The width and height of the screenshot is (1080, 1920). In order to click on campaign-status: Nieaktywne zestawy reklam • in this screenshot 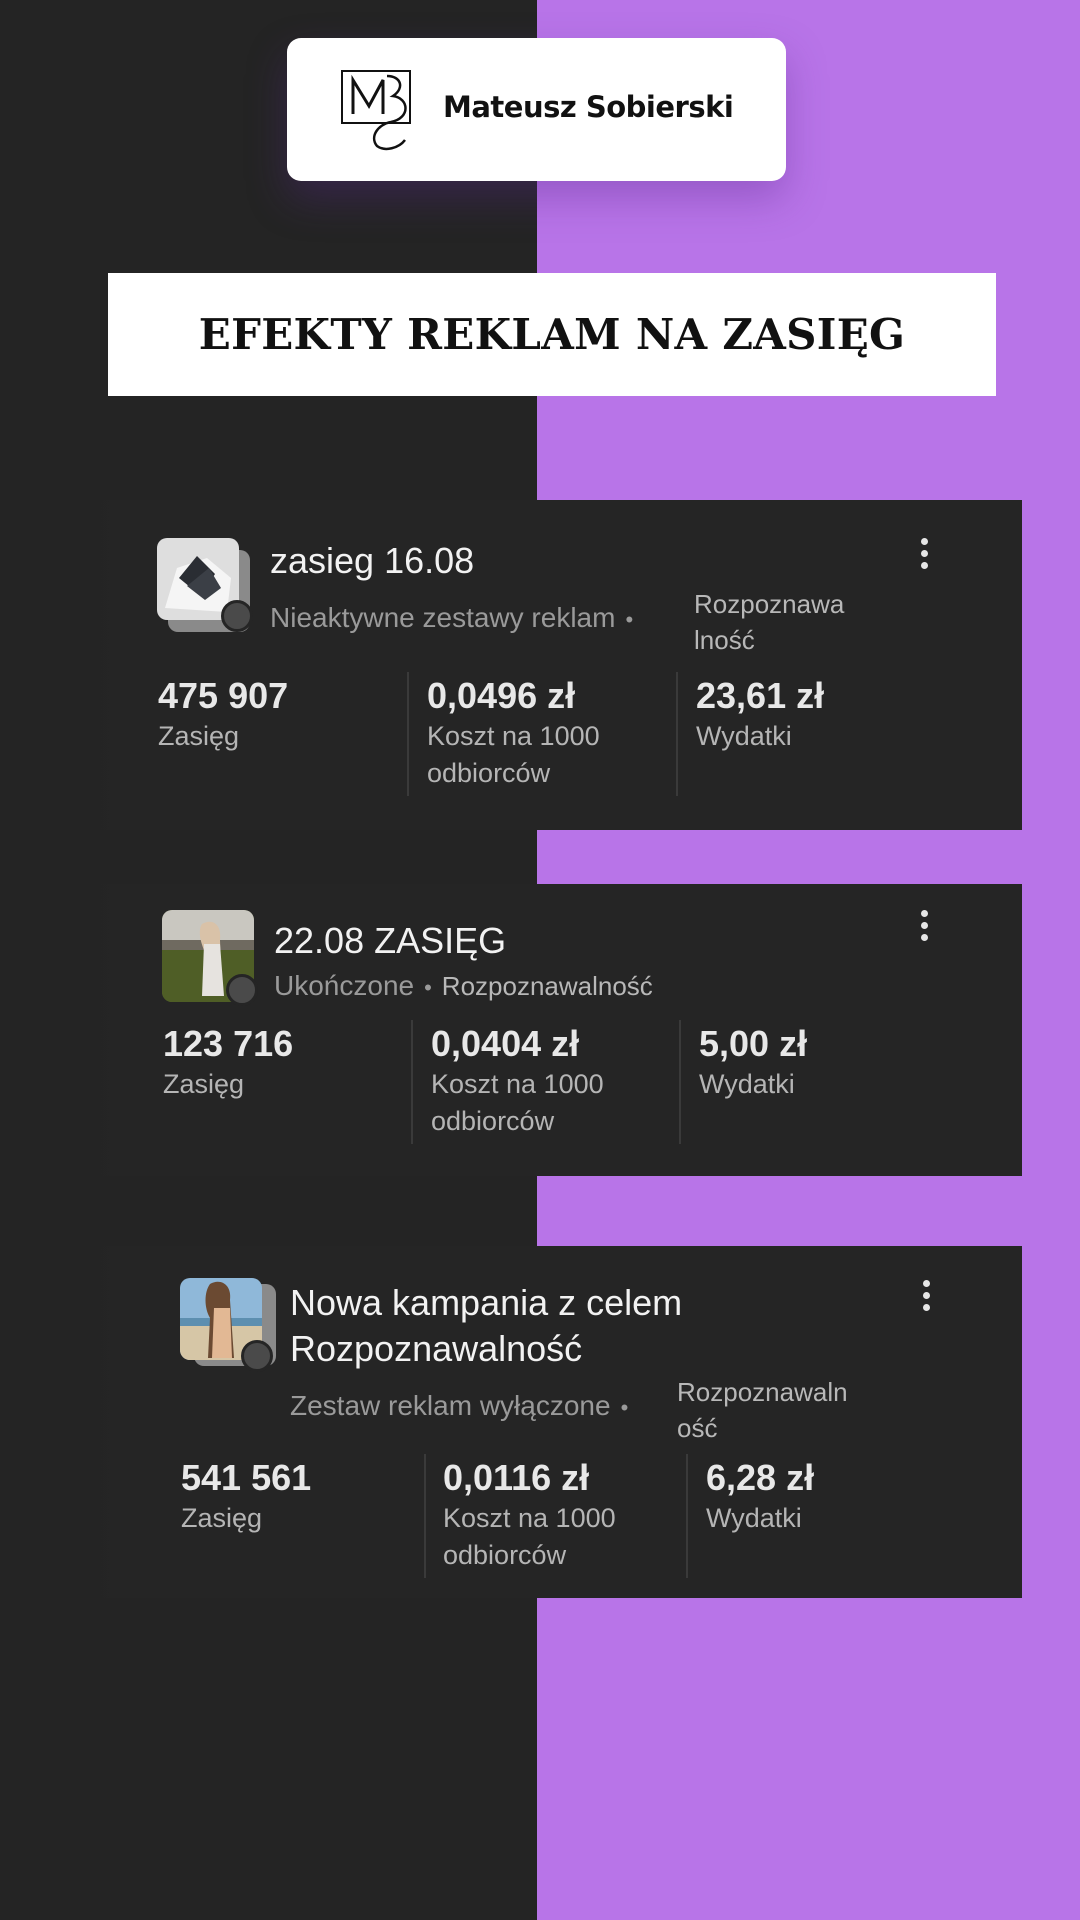, I will do `click(456, 619)`.